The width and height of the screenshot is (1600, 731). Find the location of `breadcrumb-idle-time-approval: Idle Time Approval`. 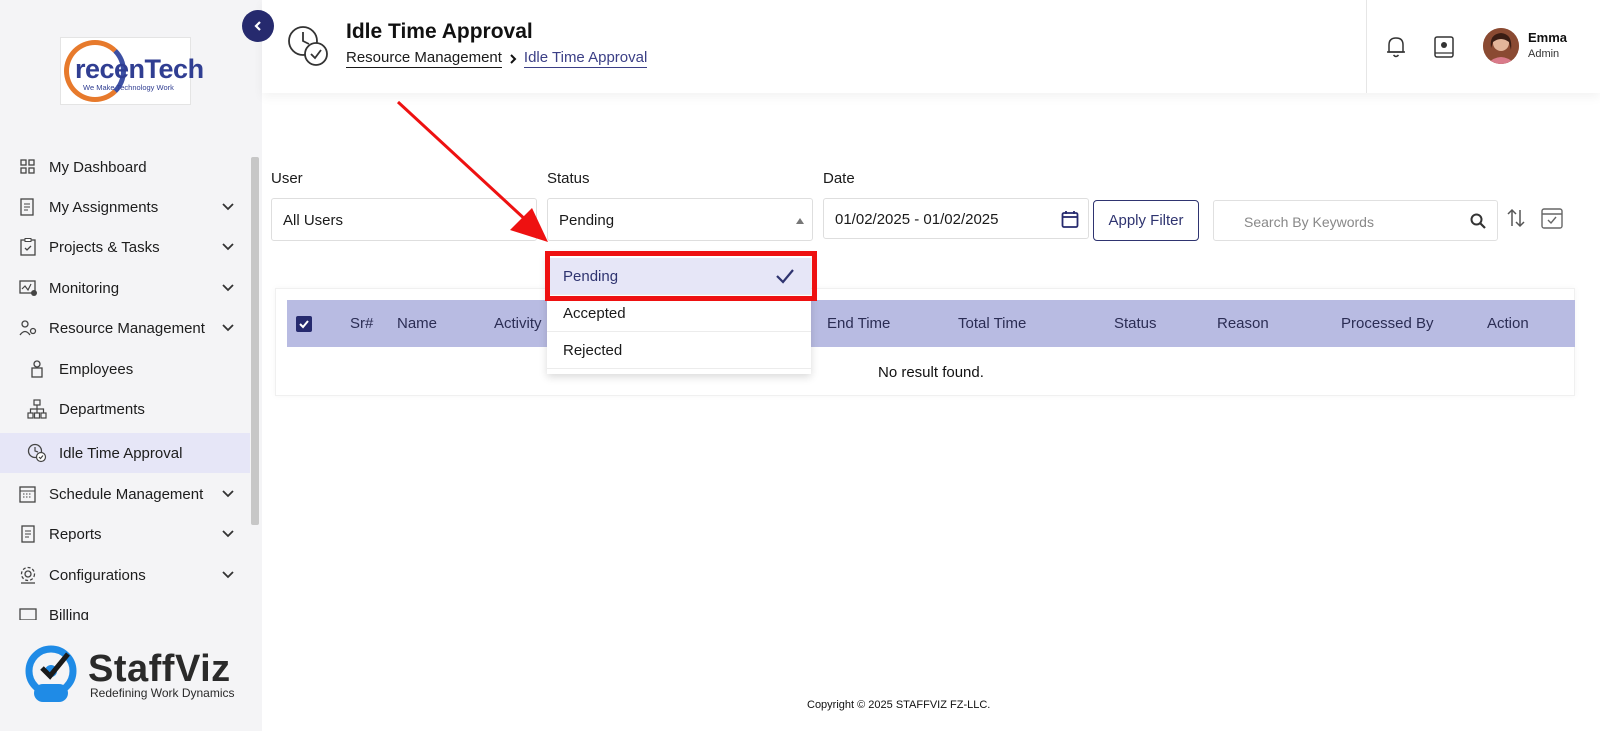

breadcrumb-idle-time-approval: Idle Time Approval is located at coordinates (585, 58).